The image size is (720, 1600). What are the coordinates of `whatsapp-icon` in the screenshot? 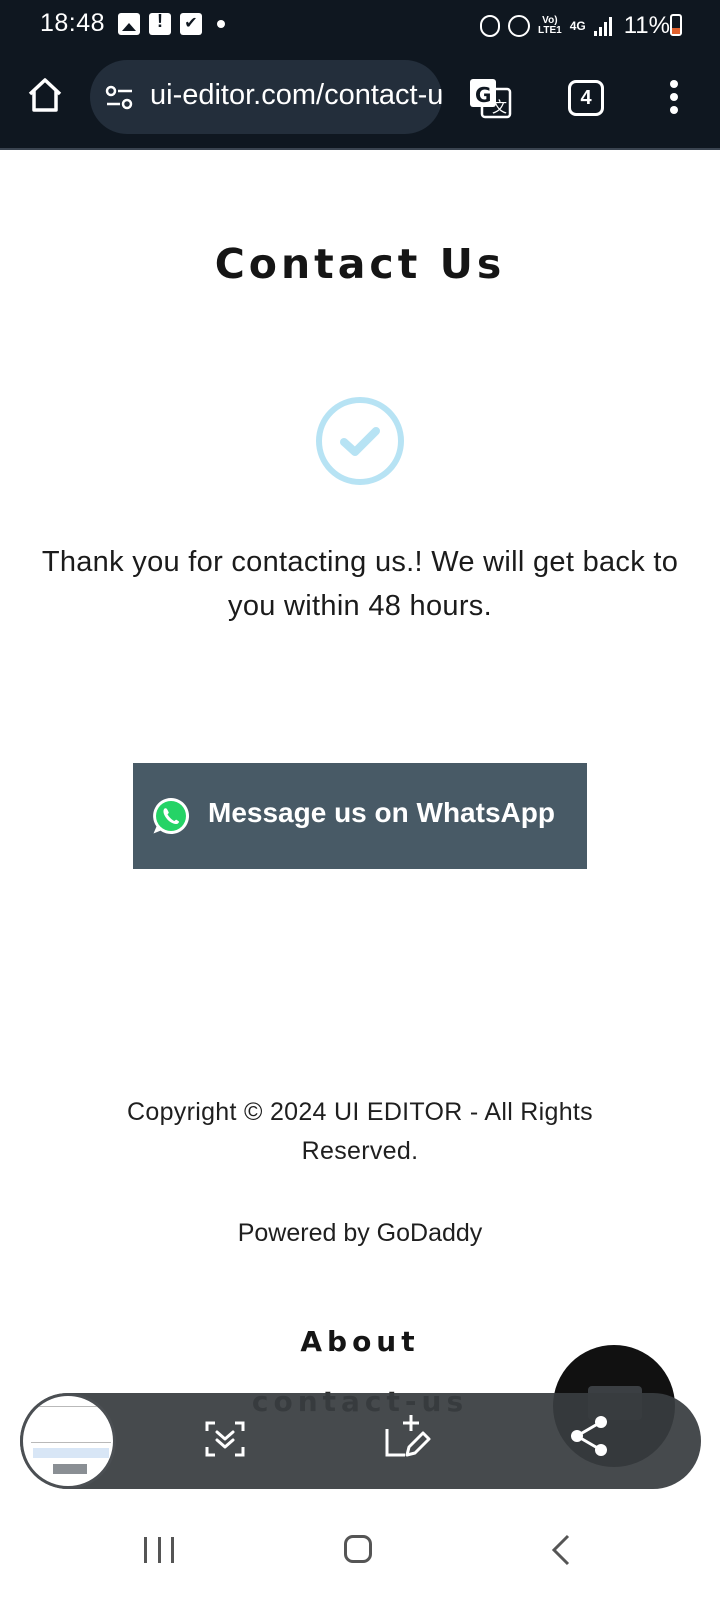 It's located at (171, 816).